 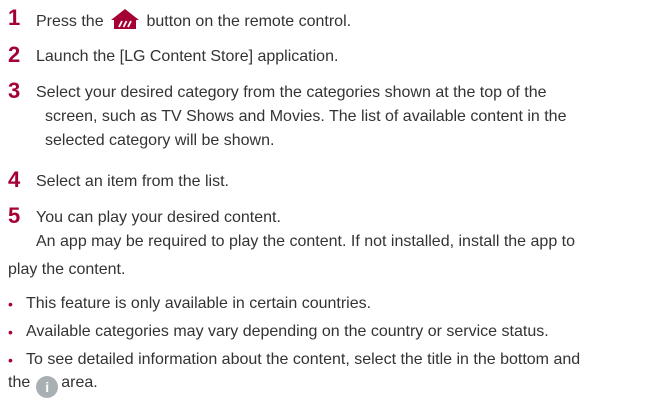 What do you see at coordinates (132, 181) in the screenshot?
I see `step-text: Select an item from the list.` at bounding box center [132, 181].